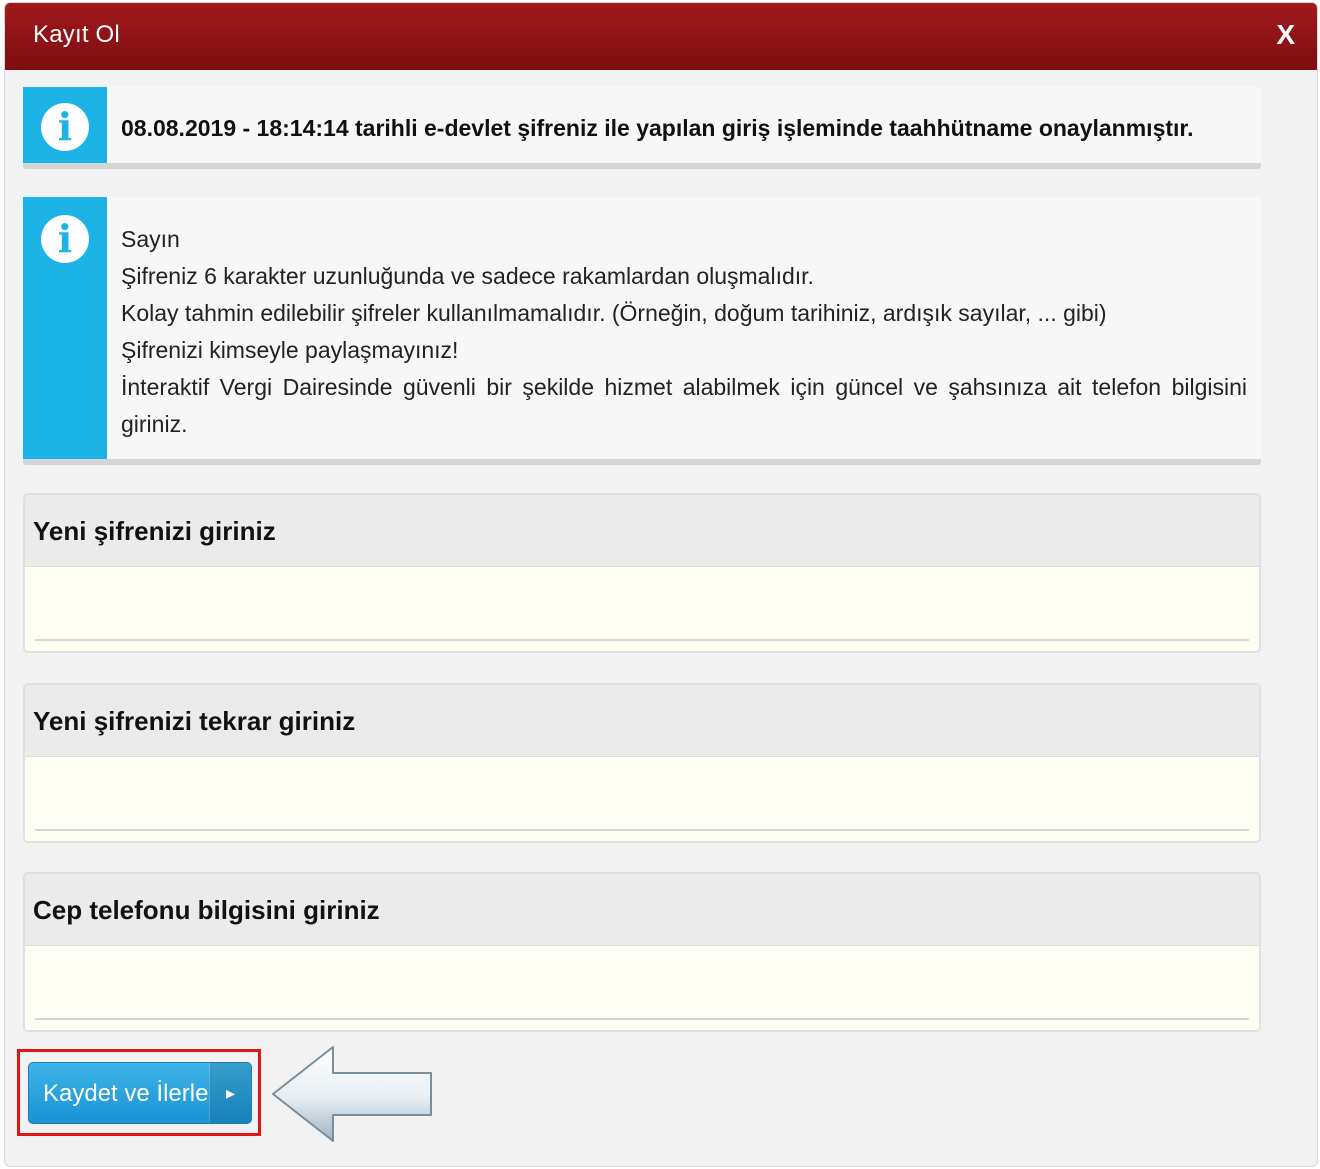 The height and width of the screenshot is (1169, 1320). What do you see at coordinates (230, 1093) in the screenshot?
I see `chevron-right-icon: ▸` at bounding box center [230, 1093].